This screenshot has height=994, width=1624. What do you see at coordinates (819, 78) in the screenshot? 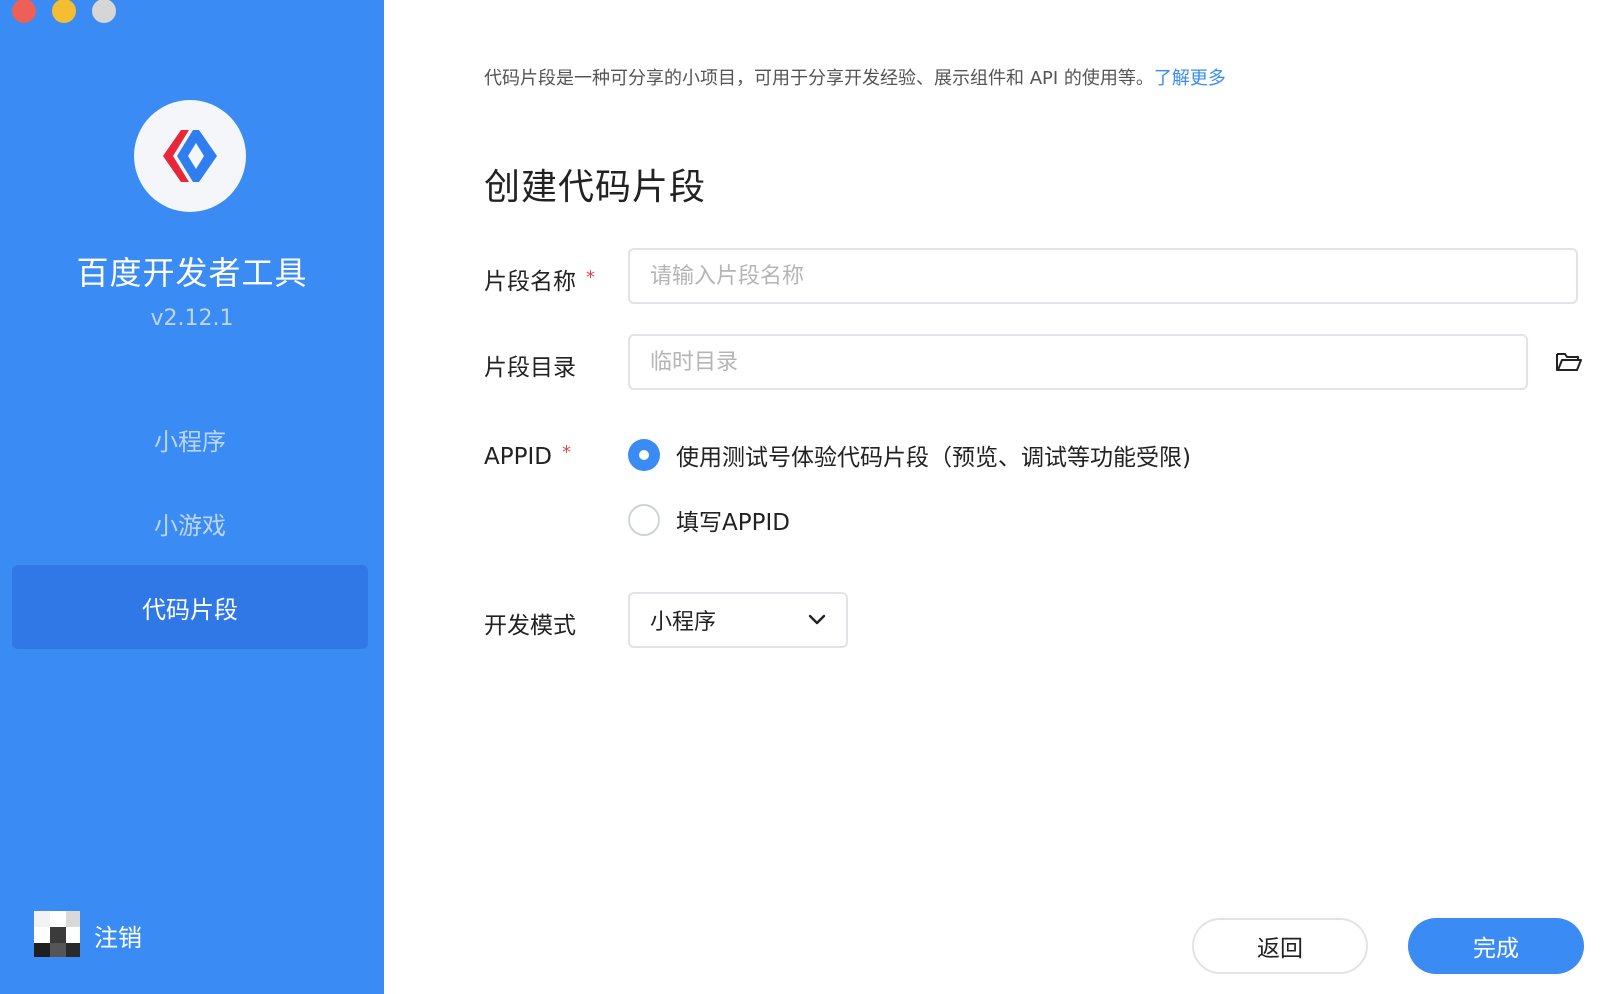
I see `intro-description: 代码片段是一种可分享的小项目，可用于分享开发经验、展示组件和 API 的使用等。` at bounding box center [819, 78].